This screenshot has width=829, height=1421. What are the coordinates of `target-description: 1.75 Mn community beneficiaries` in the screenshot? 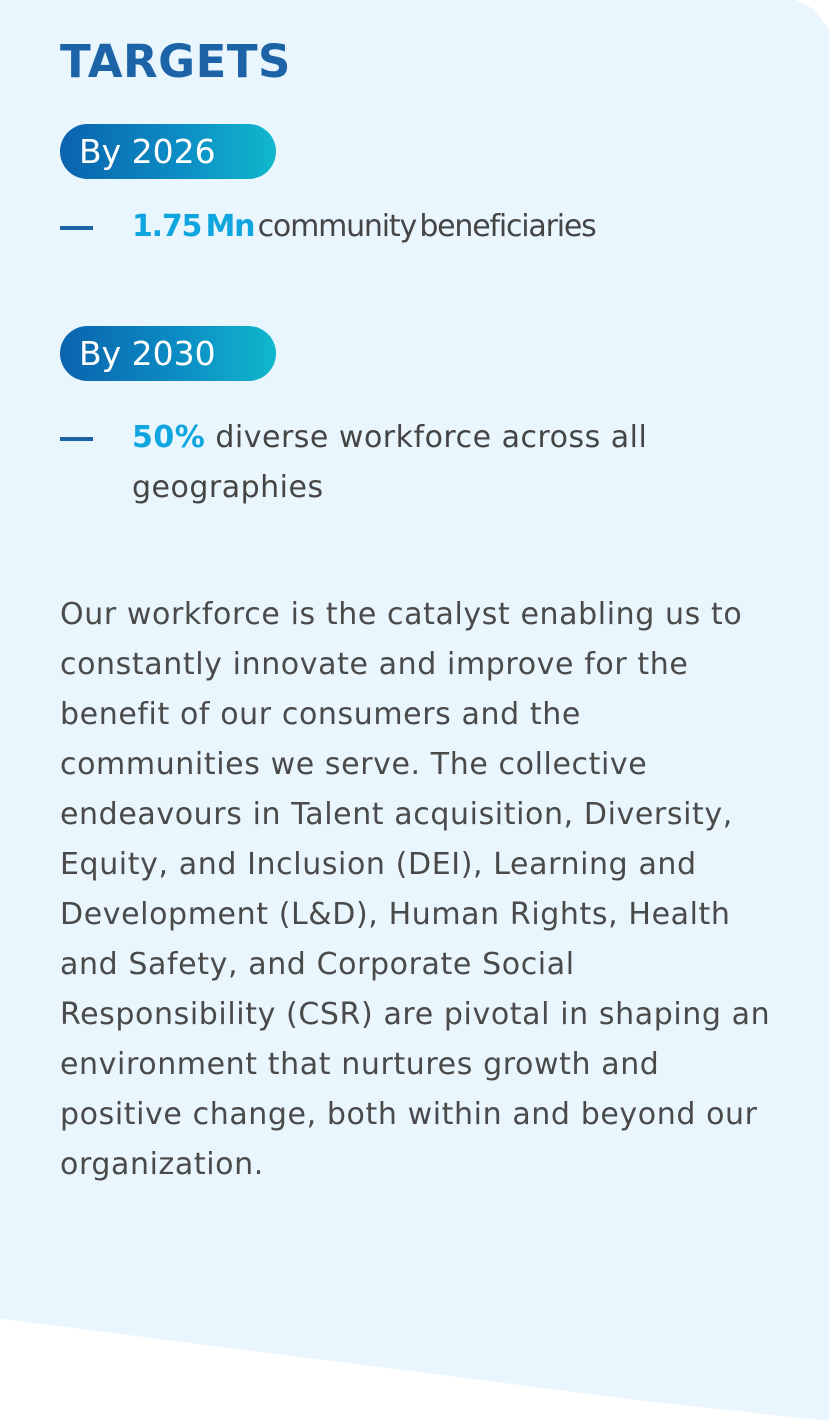 It's located at (442, 227).